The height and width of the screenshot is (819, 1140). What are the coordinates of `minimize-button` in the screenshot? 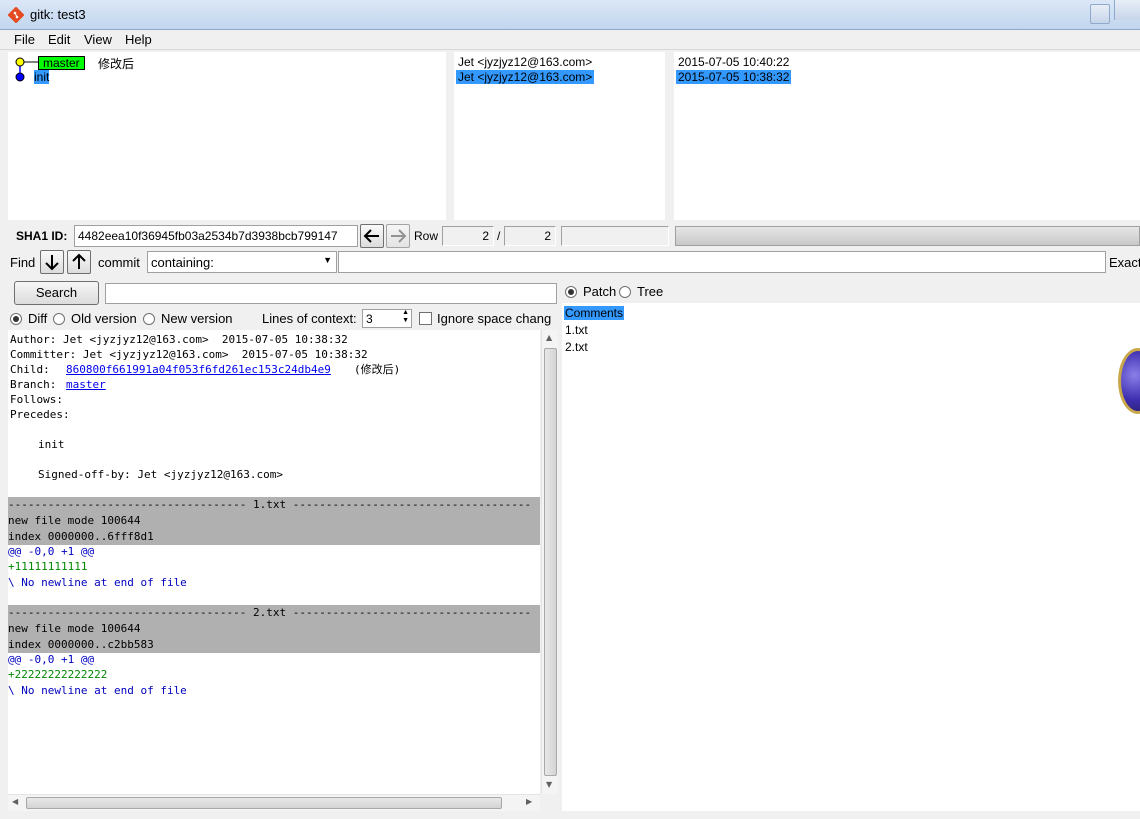 It's located at (1100, 14).